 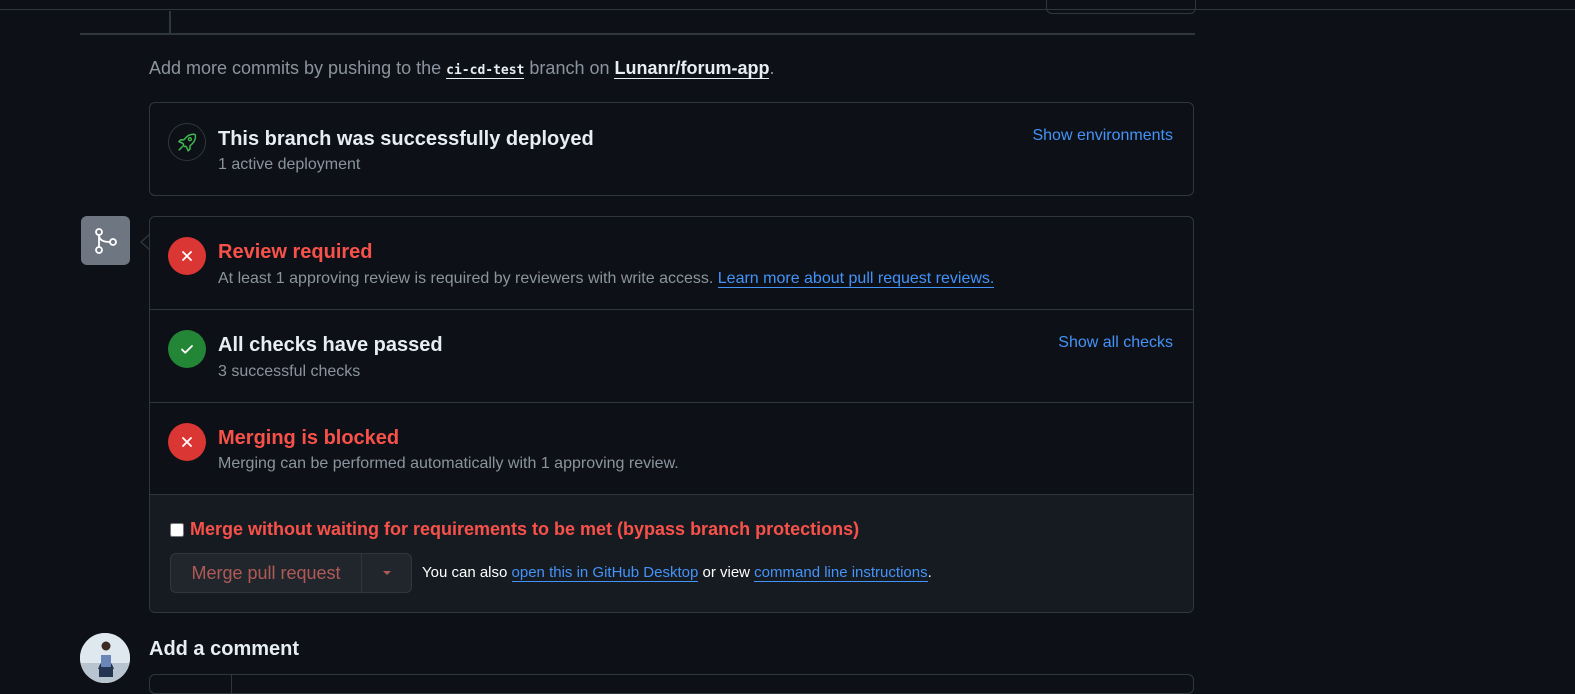 I want to click on review-title: Review required, so click(x=295, y=252).